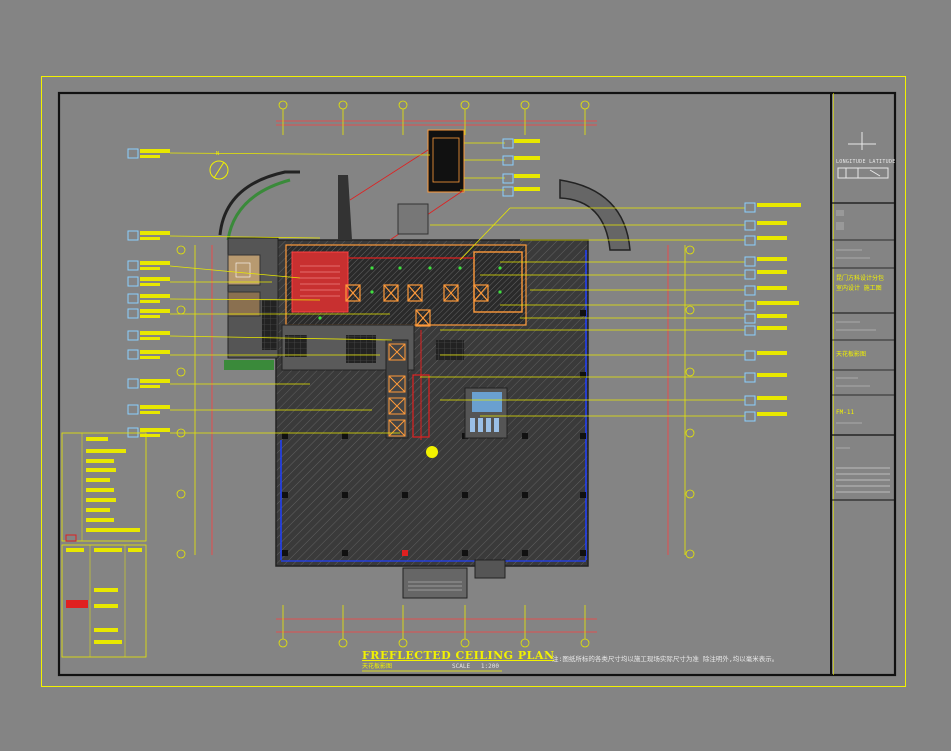 The height and width of the screenshot is (751, 951). What do you see at coordinates (218, 154) in the screenshot?
I see `north-label: N` at bounding box center [218, 154].